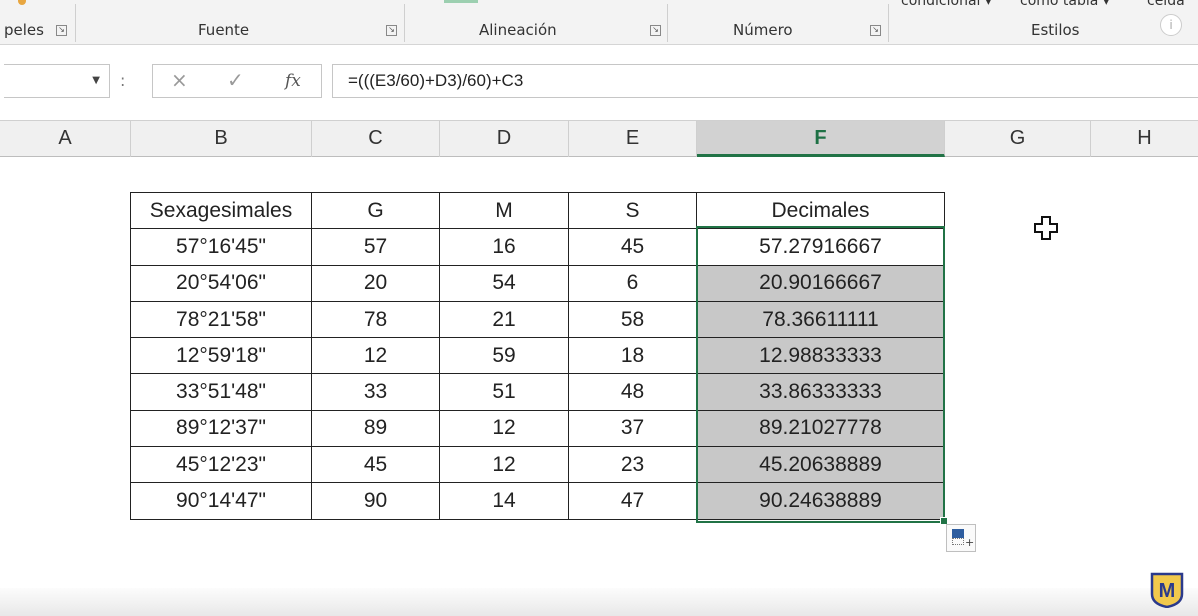 Image resolution: width=1198 pixels, height=616 pixels. I want to click on formula-text: =(((E3/60)+D3)/60)+C3, so click(436, 80).